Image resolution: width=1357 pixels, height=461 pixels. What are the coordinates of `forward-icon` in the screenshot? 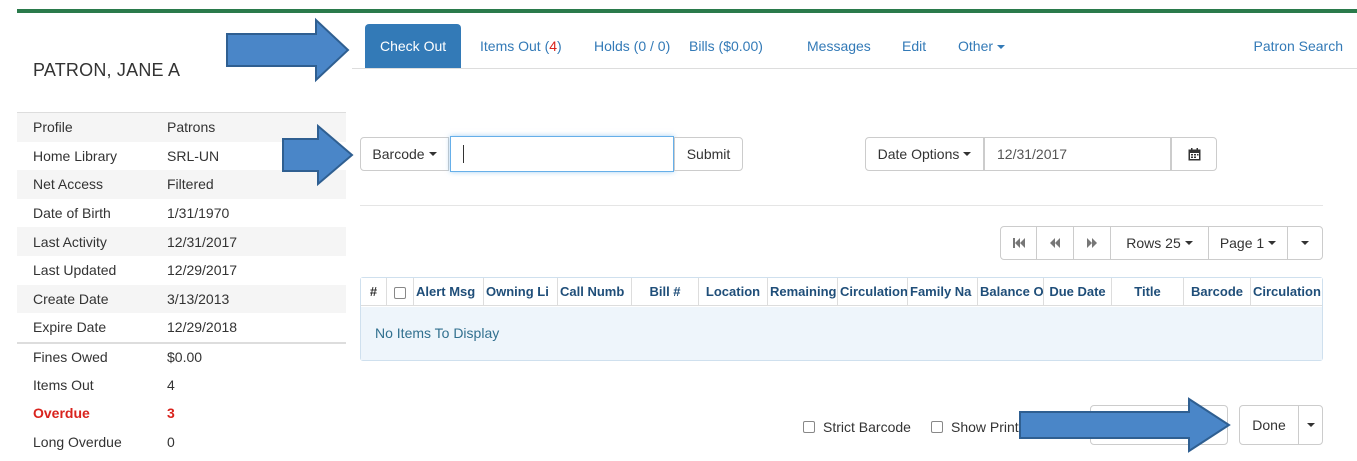 It's located at (1092, 243).